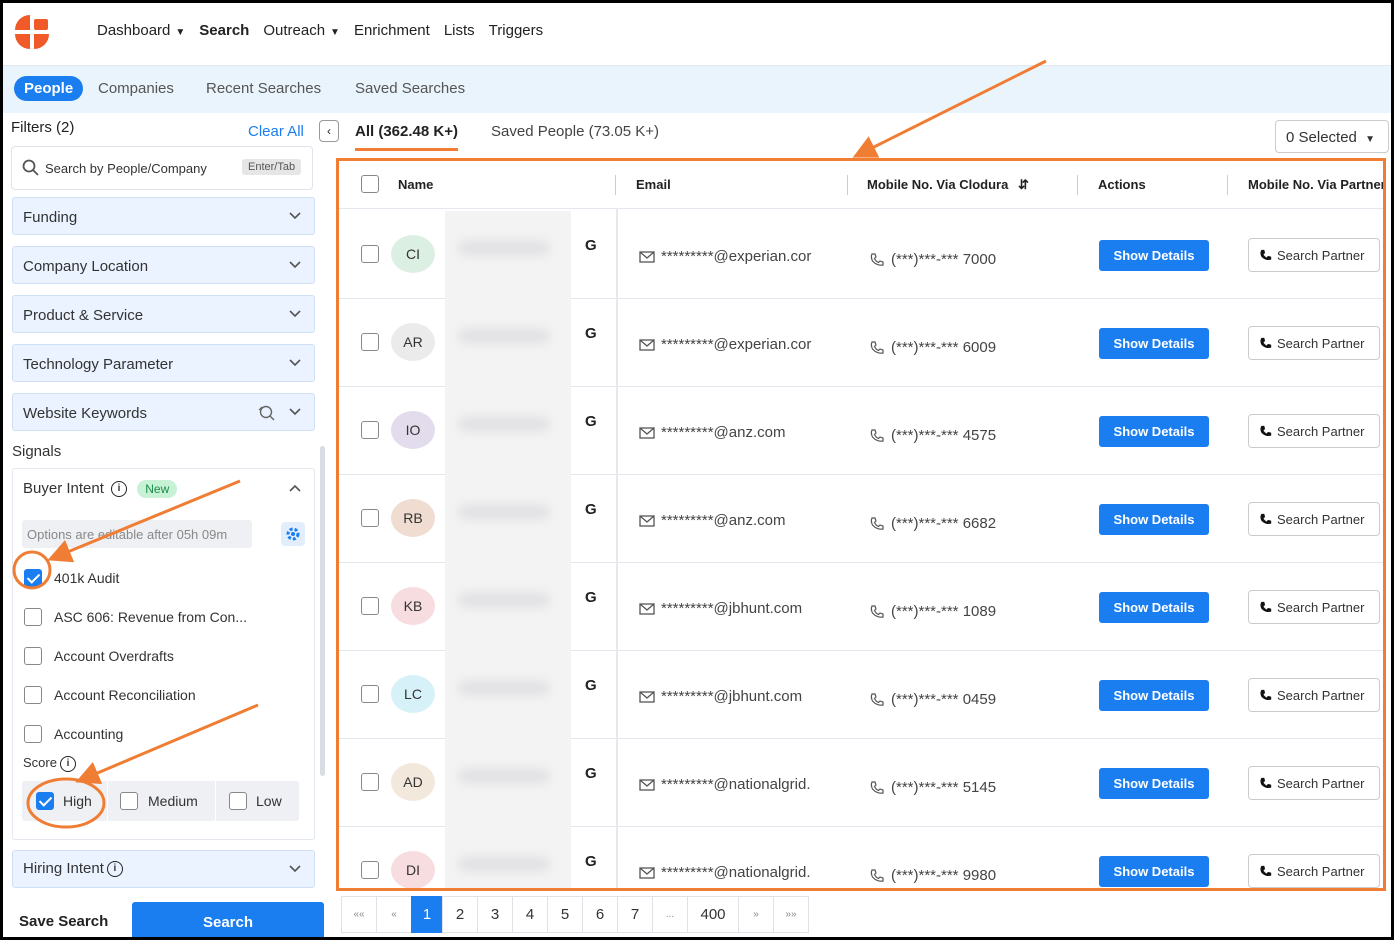  I want to click on nav-item-dashboard: Dashboard ▼, so click(141, 30).